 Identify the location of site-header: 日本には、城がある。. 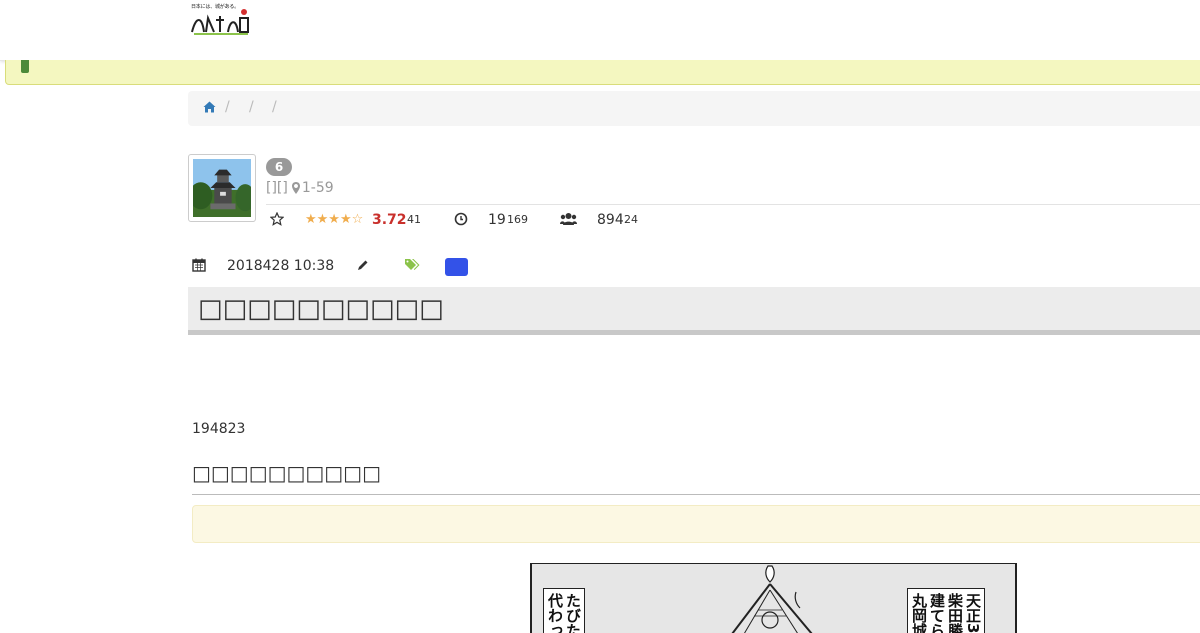
(600, 30).